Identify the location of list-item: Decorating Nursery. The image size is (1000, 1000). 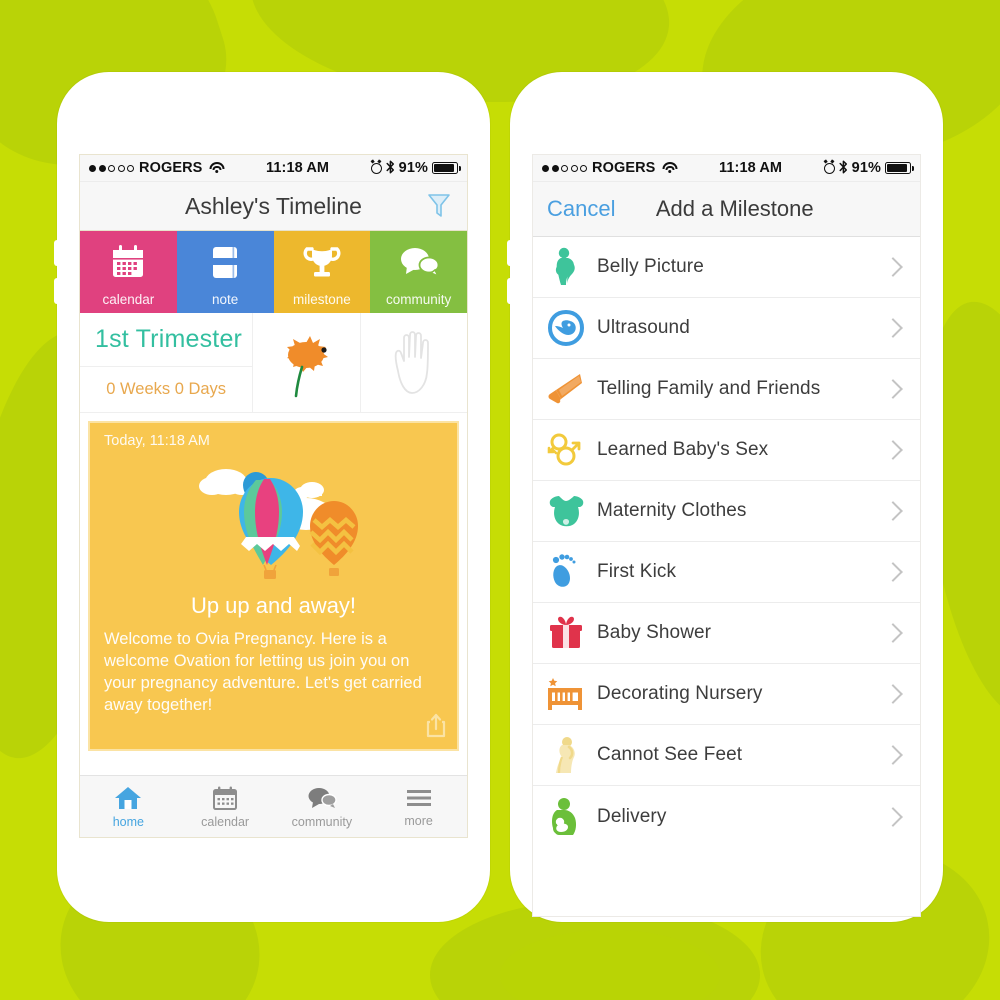
(726, 694).